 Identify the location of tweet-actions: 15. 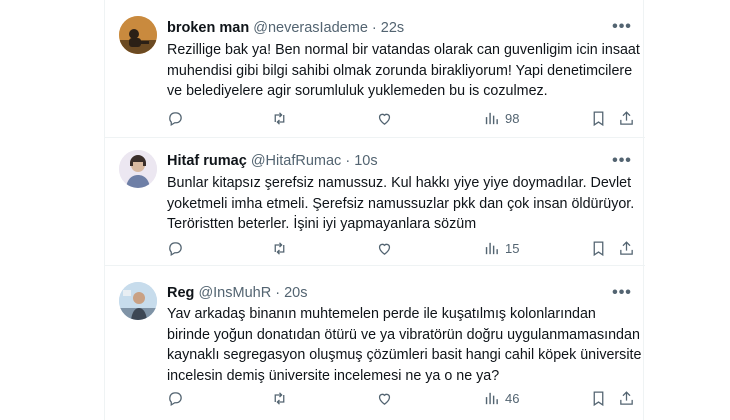
(402, 248).